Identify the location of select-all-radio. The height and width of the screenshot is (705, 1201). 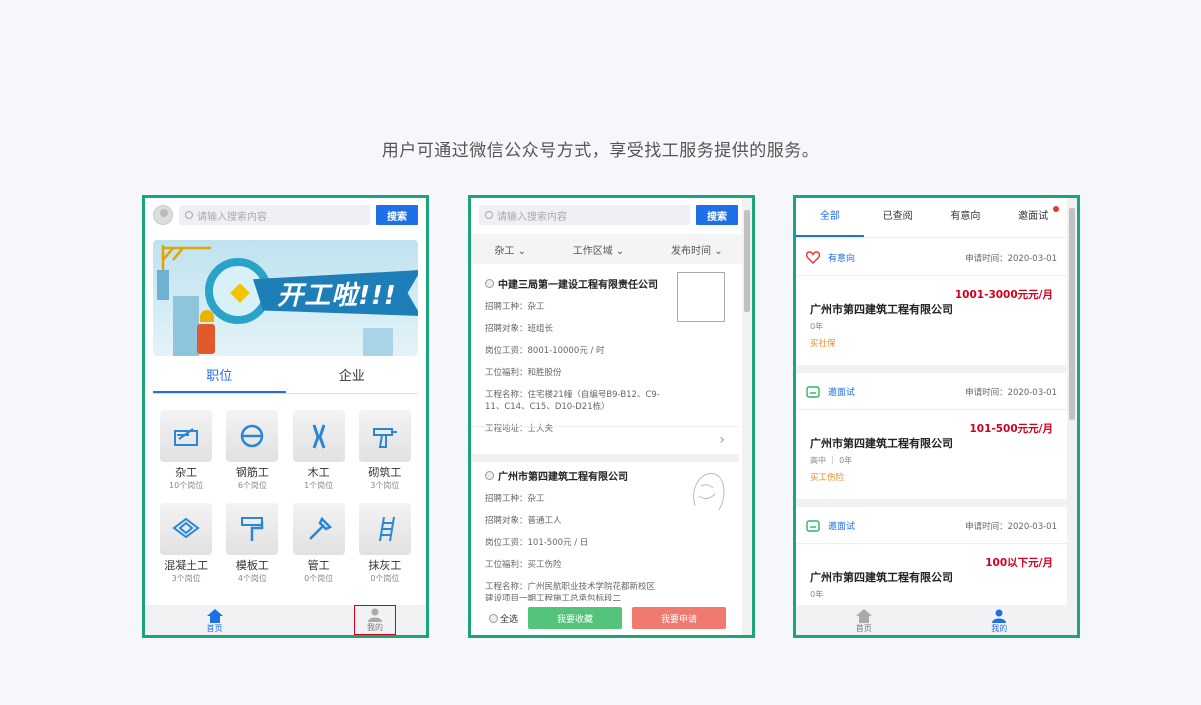
(493, 618).